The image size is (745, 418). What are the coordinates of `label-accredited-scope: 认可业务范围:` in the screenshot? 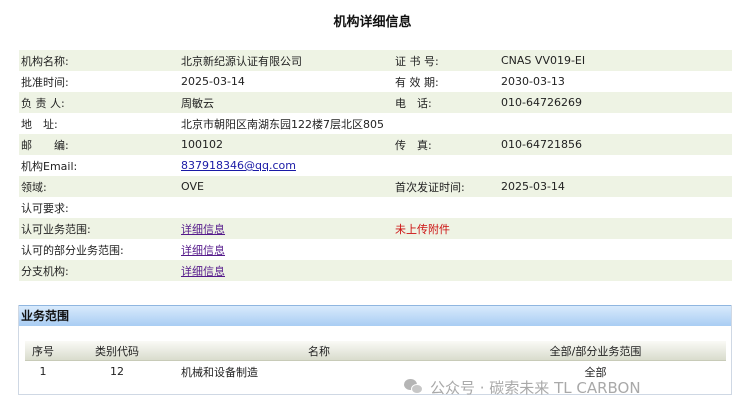 It's located at (56, 229).